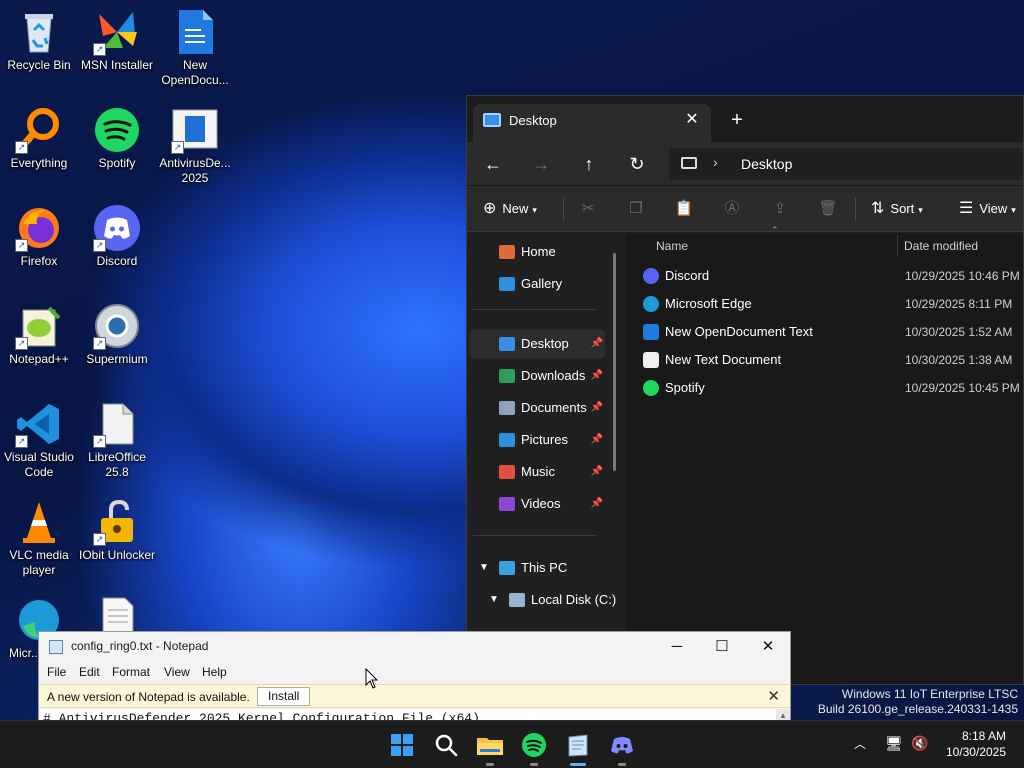 Image resolution: width=1024 pixels, height=768 pixels. What do you see at coordinates (537, 252) in the screenshot?
I see `nav-item-home: Home` at bounding box center [537, 252].